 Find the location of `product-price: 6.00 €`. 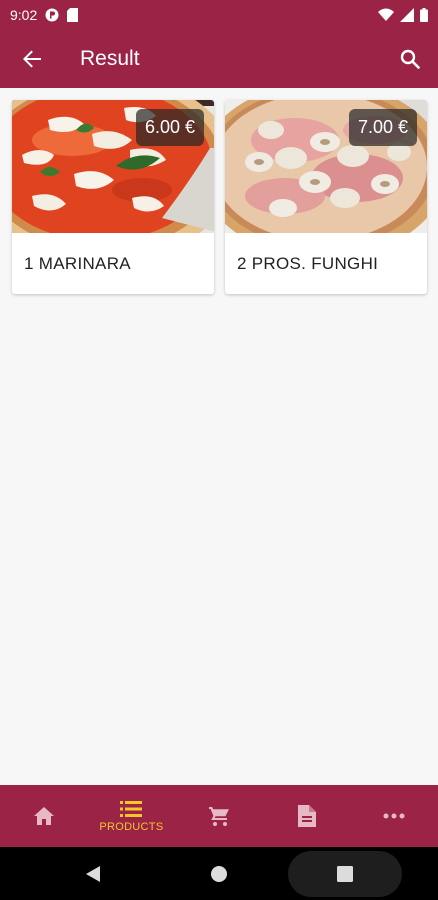

product-price: 6.00 € is located at coordinates (169, 127).